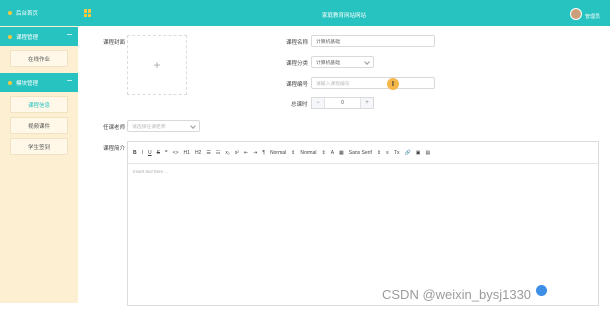  I want to click on indent-icon: ⇥, so click(255, 153).